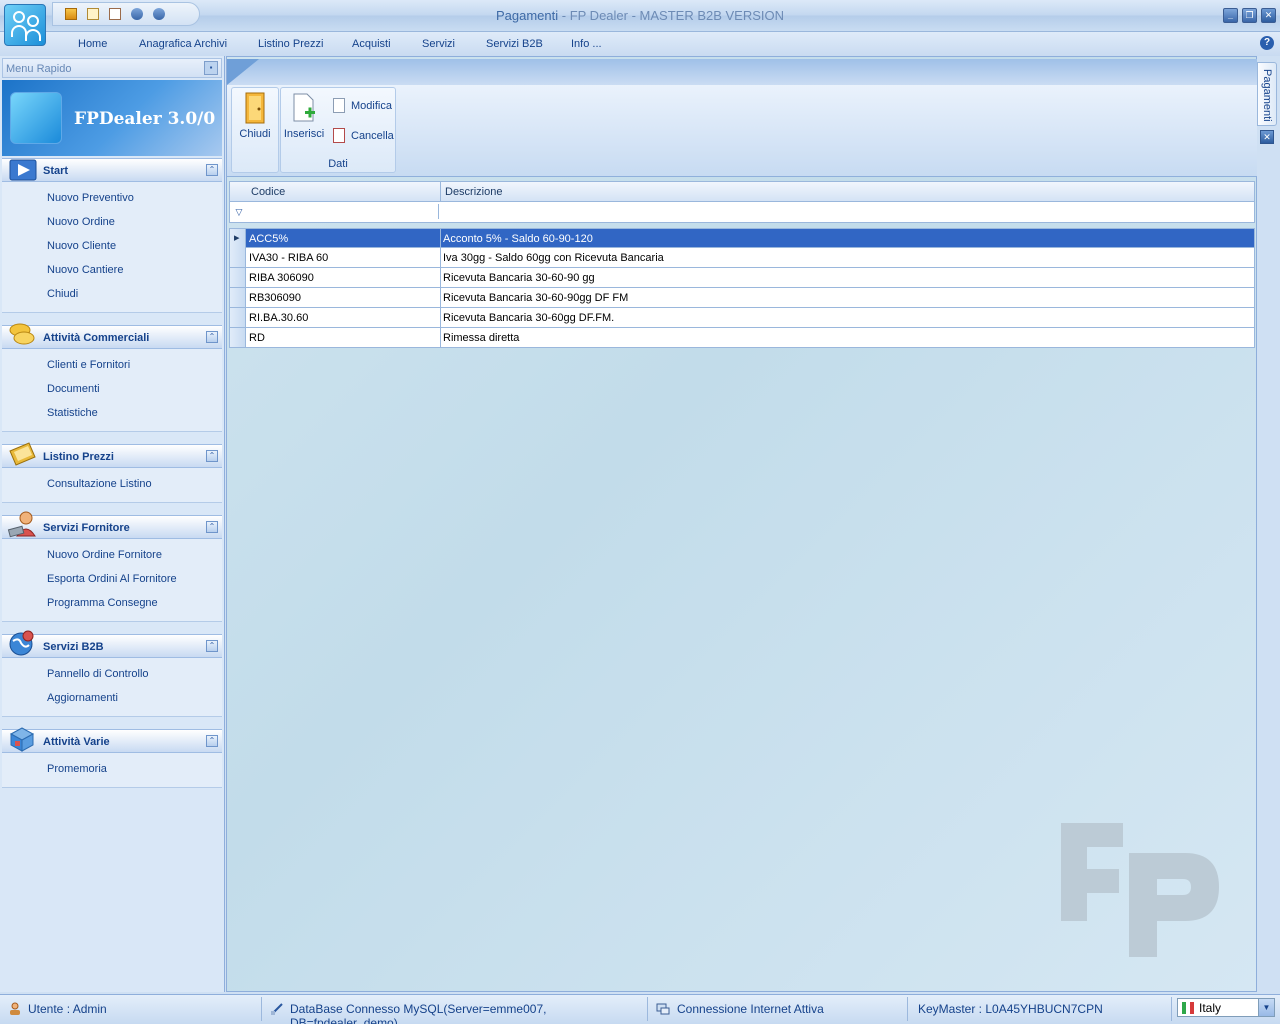  What do you see at coordinates (473, 192) in the screenshot?
I see `column-header-descrizione: Descrizione` at bounding box center [473, 192].